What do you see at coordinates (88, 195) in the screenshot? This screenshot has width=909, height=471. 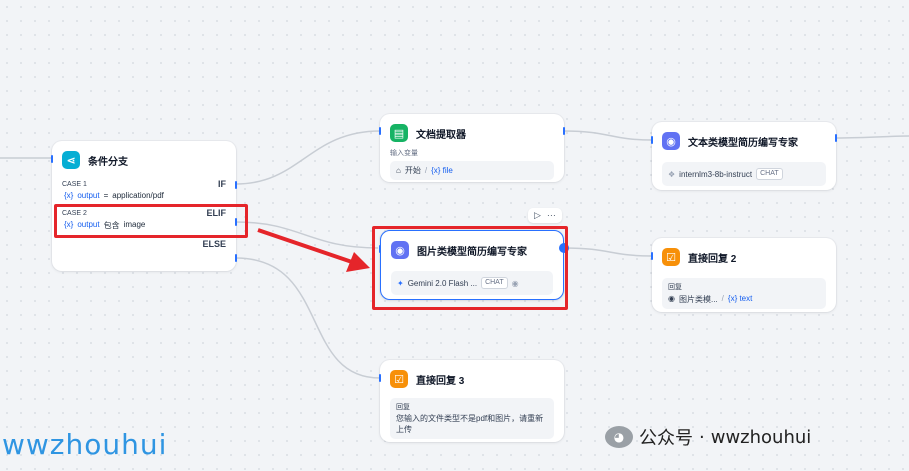 I see `case1-field: output` at bounding box center [88, 195].